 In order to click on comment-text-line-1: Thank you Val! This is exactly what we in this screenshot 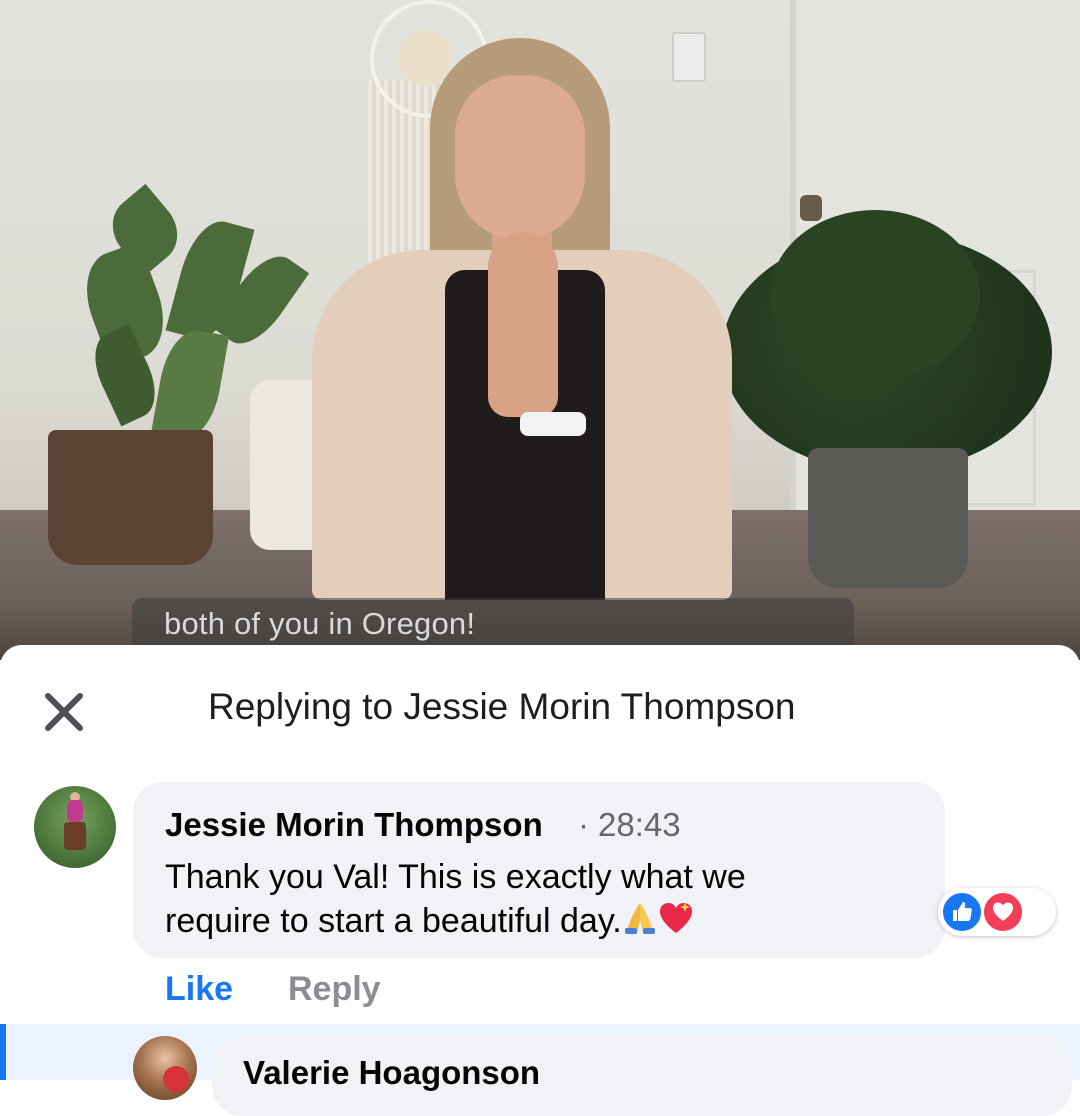, I will do `click(455, 877)`.